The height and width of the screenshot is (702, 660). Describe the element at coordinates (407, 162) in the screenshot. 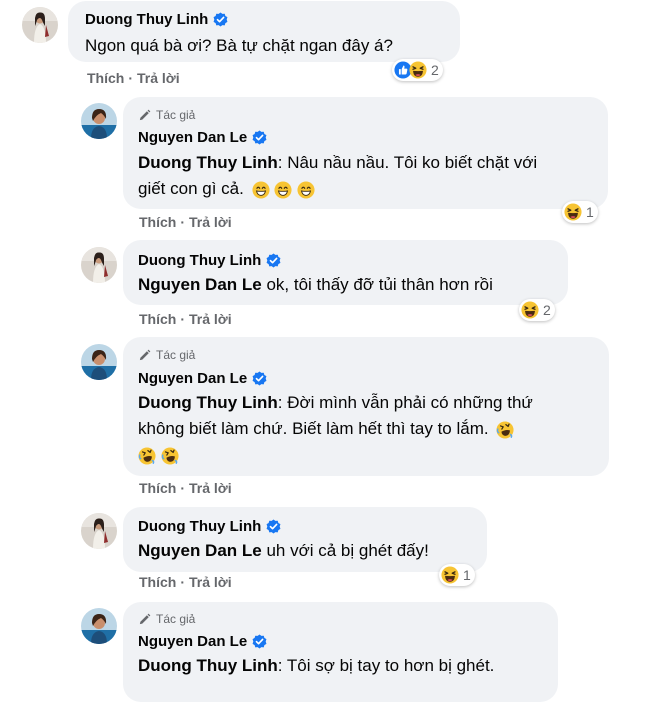

I see `comment-text-line-1: : Nâu nầu nầu. Tôi ko biết chặt với` at that location.